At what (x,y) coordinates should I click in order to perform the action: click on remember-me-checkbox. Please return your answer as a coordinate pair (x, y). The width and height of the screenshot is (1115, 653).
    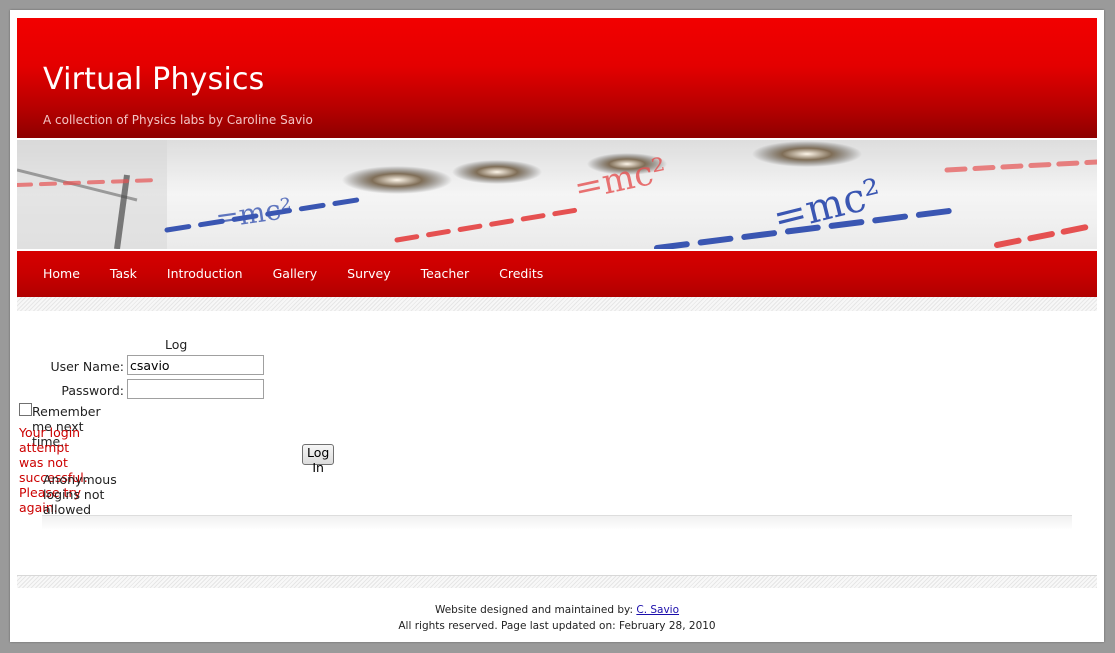
    Looking at the image, I should click on (25, 409).